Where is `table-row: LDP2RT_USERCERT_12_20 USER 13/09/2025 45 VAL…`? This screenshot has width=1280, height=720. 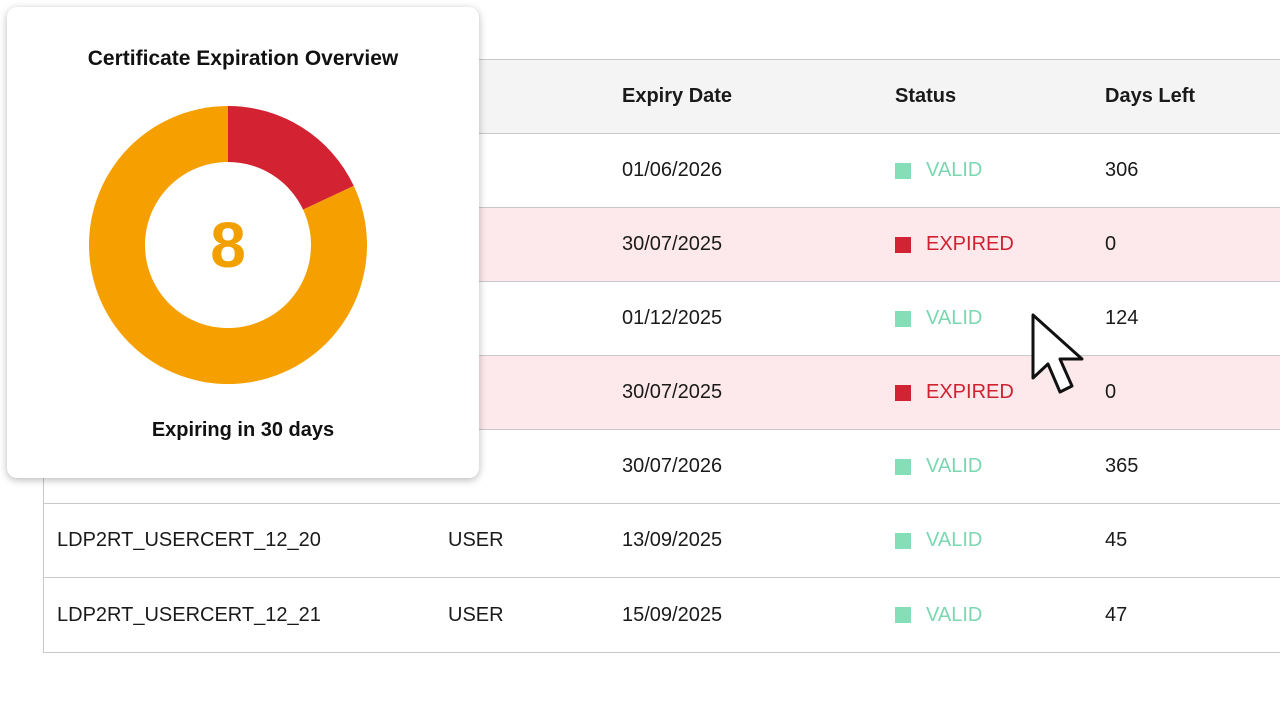 table-row: LDP2RT_USERCERT_12_20 USER 13/09/2025 45 VAL… is located at coordinates (662, 541).